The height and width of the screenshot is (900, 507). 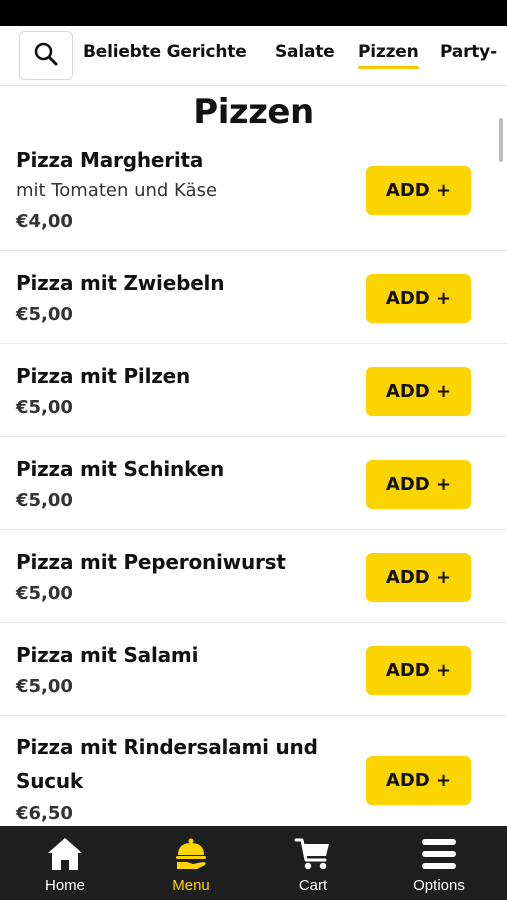 What do you see at coordinates (64, 885) in the screenshot?
I see `nav-home-label: Home` at bounding box center [64, 885].